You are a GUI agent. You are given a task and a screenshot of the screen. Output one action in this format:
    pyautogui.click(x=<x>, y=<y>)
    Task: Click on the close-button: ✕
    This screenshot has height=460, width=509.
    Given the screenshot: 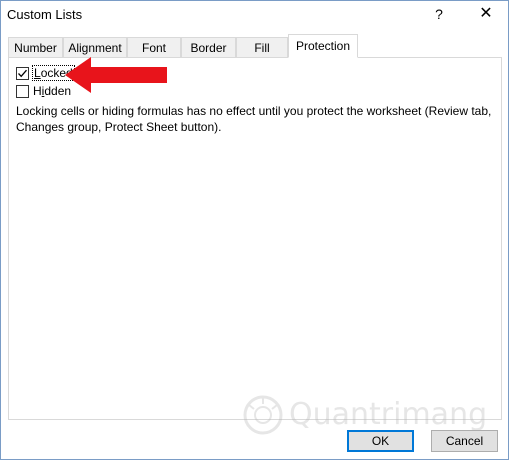 What is the action you would take?
    pyautogui.click(x=486, y=14)
    